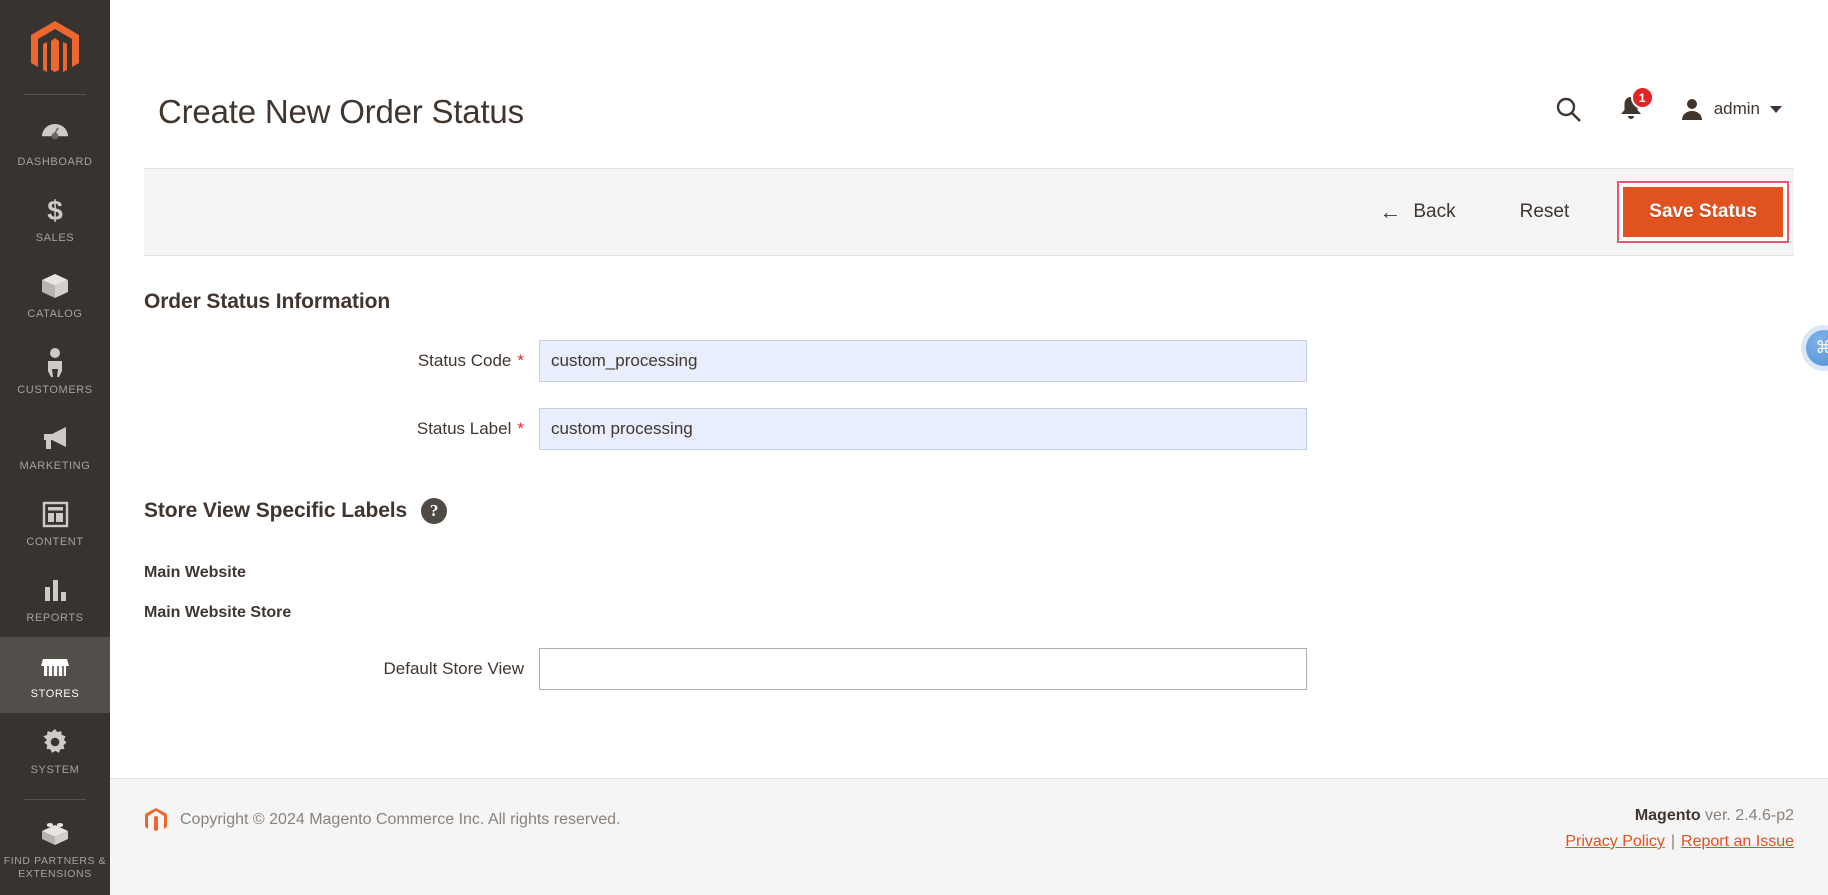 The width and height of the screenshot is (1828, 895). I want to click on store-view-specific-labels-heading-row: Store View Specific Labels ?, so click(969, 487).